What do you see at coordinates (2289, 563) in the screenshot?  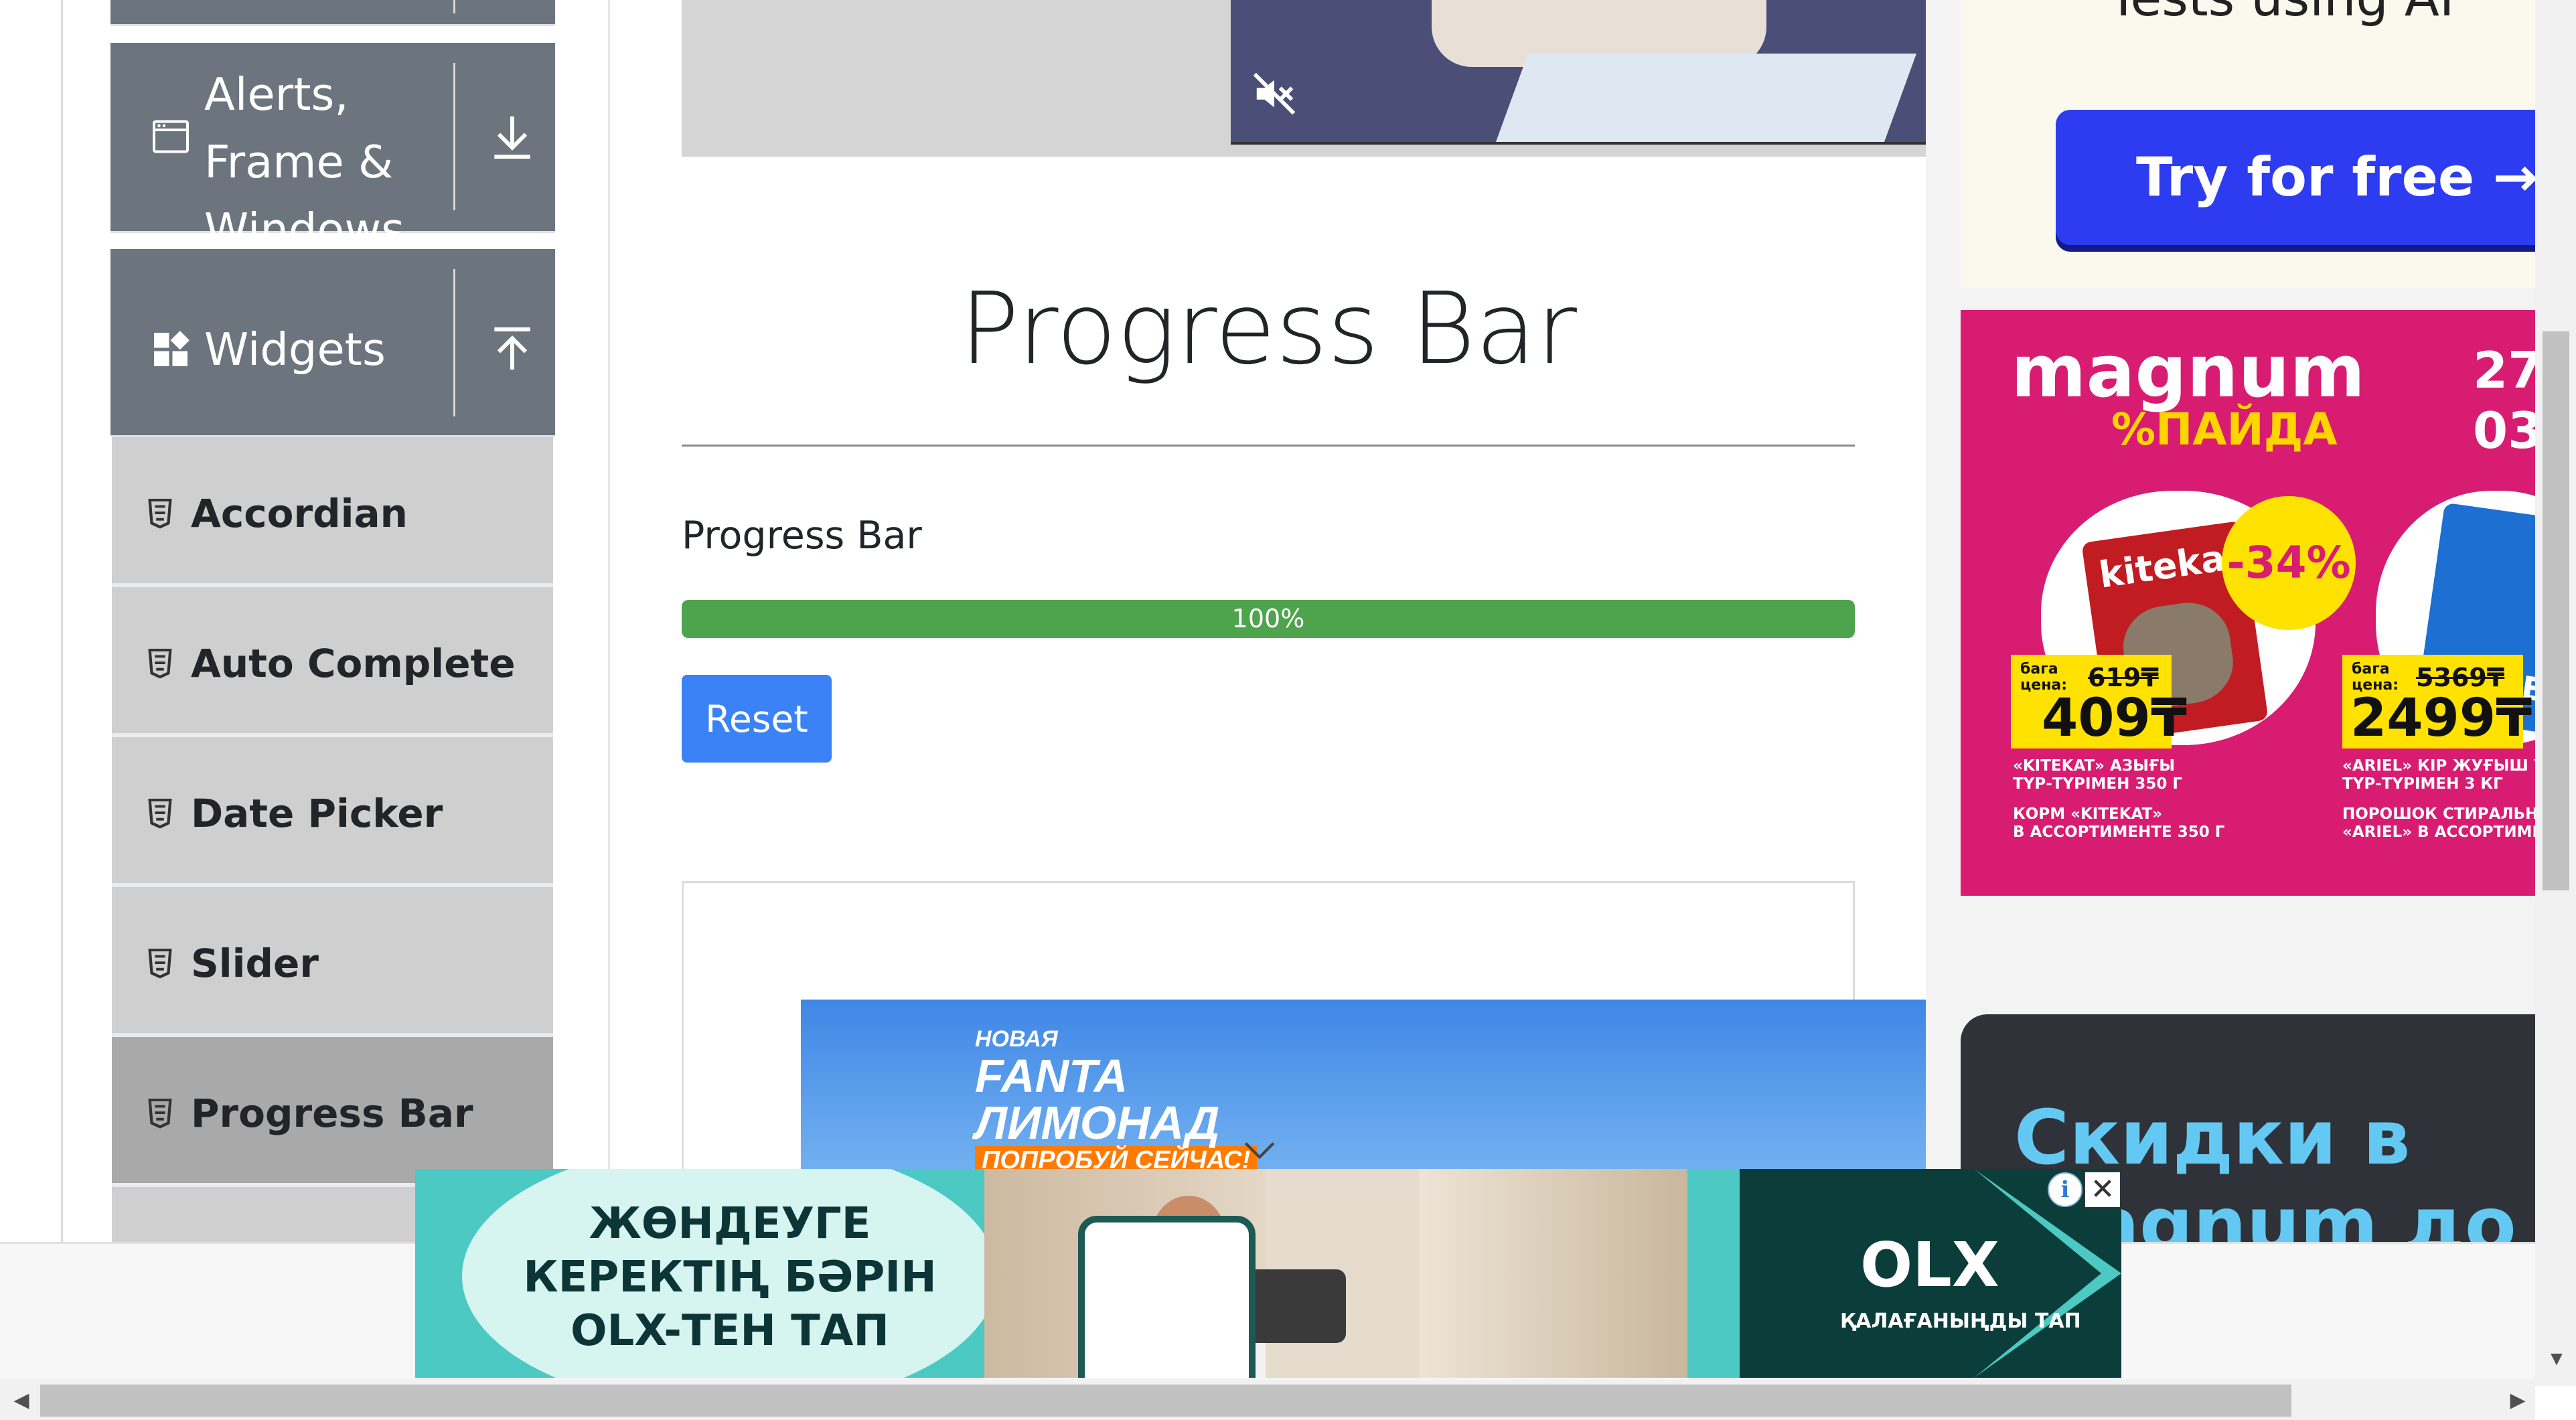 I see `discount-badge: -34%` at bounding box center [2289, 563].